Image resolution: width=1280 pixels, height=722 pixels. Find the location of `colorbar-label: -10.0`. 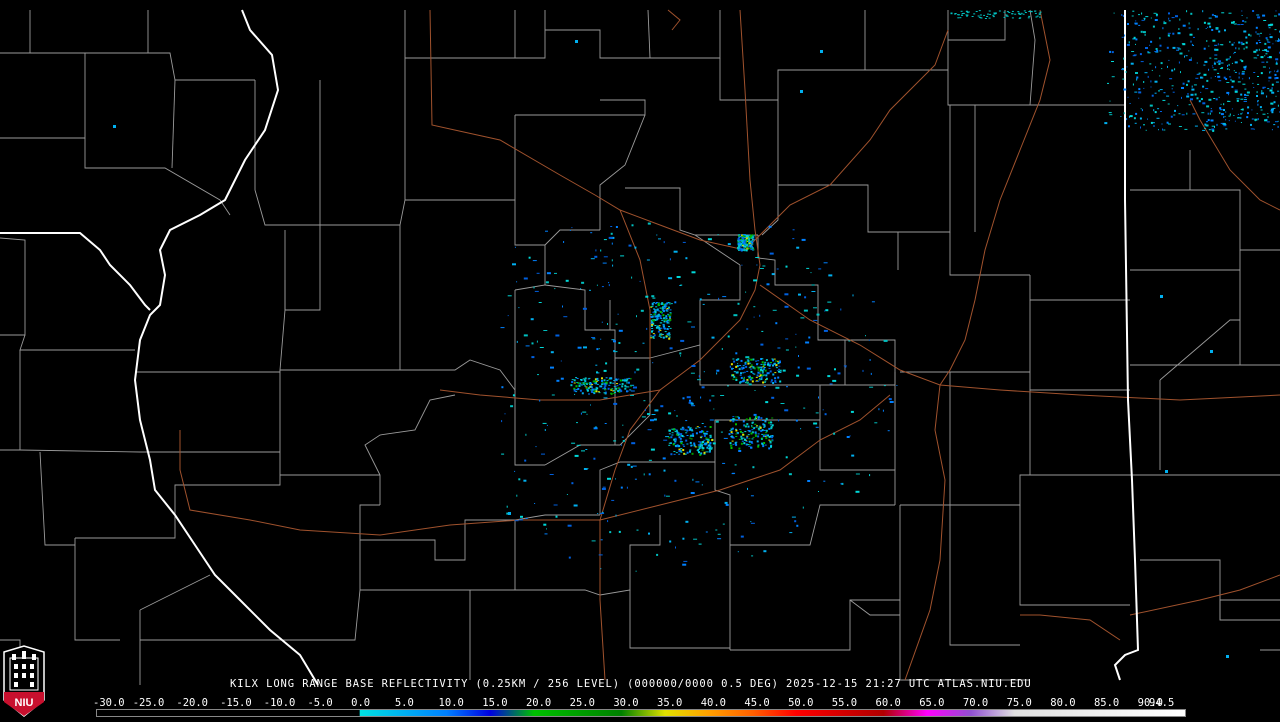

colorbar-label: -10.0 is located at coordinates (279, 703).